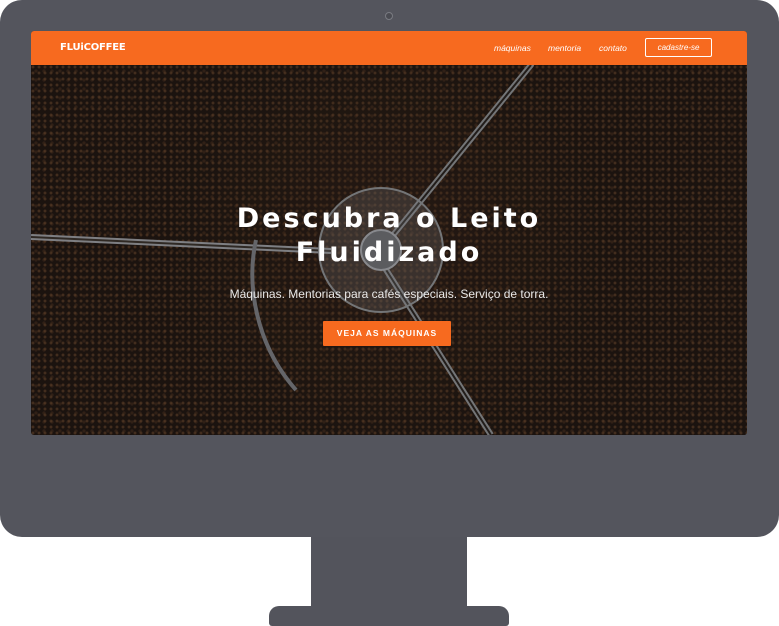  What do you see at coordinates (389, 574) in the screenshot?
I see `monitor-stand-neck` at bounding box center [389, 574].